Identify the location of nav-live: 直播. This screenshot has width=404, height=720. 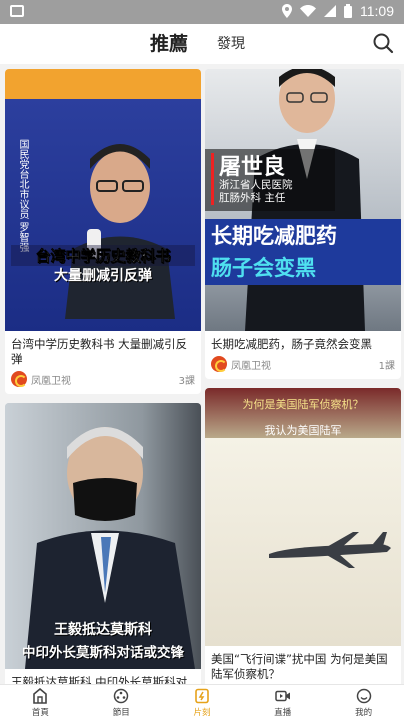
(282, 702).